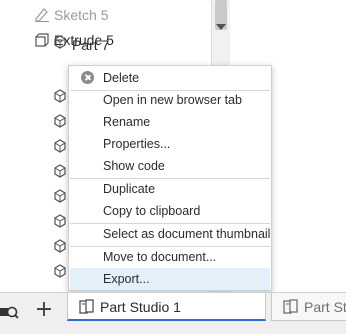 Image resolution: width=346 pixels, height=334 pixels. What do you see at coordinates (170, 166) in the screenshot?
I see `menu-item-show-code: Show code` at bounding box center [170, 166].